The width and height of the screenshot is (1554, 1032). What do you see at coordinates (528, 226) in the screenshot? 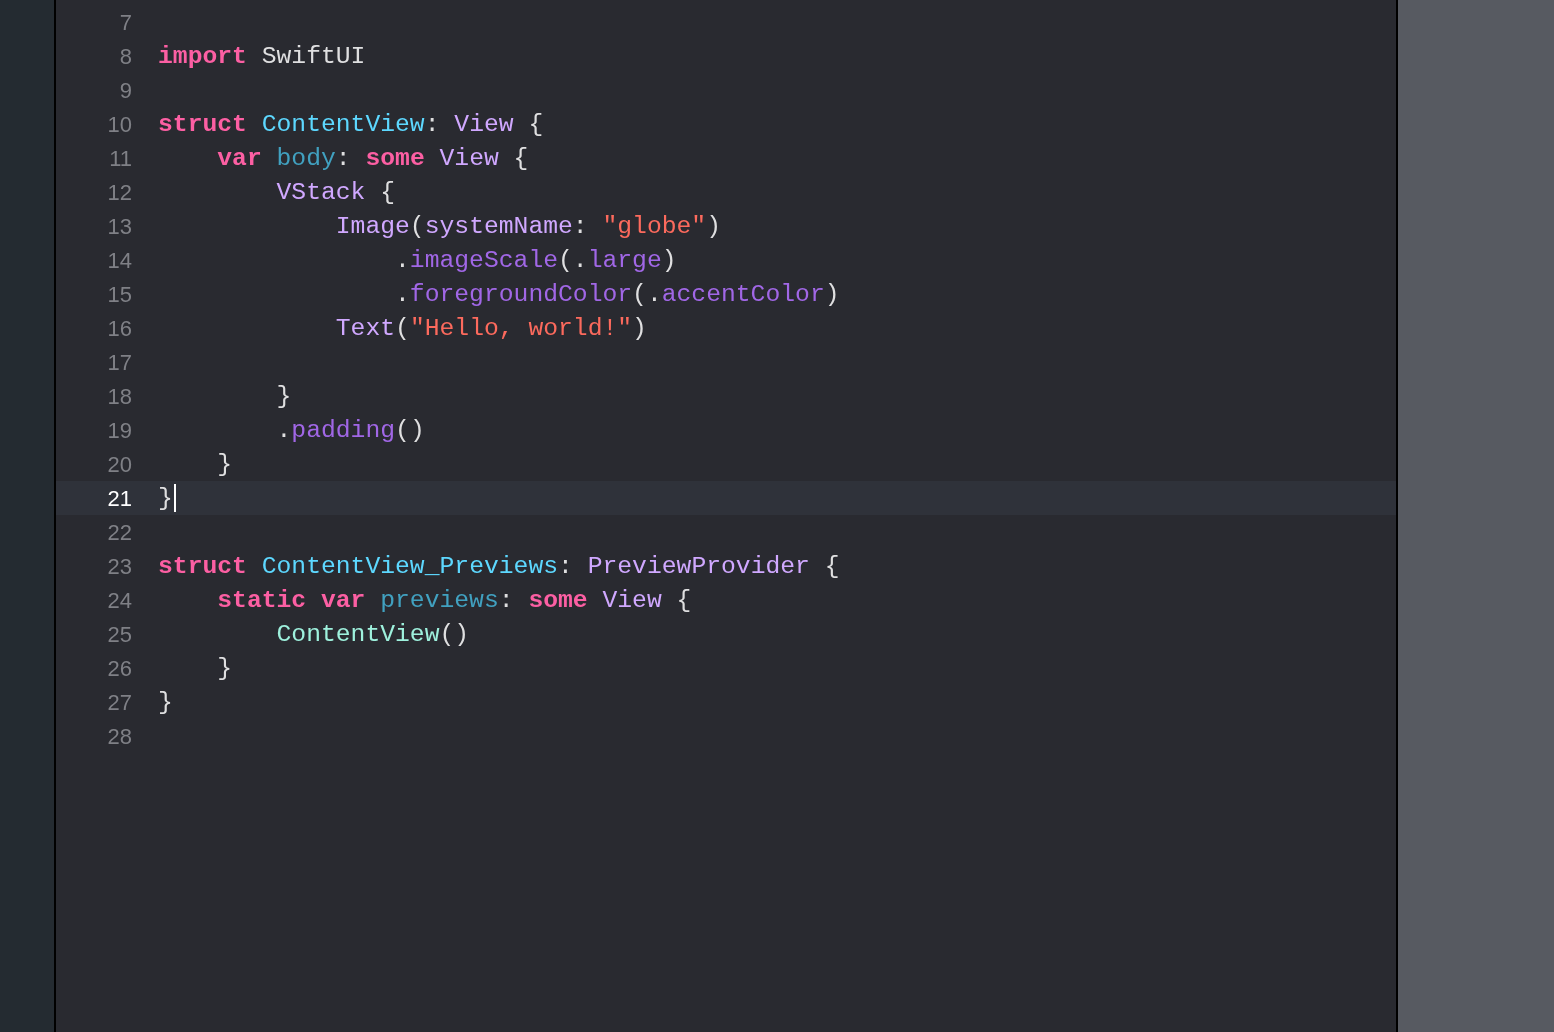
I see `code-line: Image(systemName: "globe")` at bounding box center [528, 226].